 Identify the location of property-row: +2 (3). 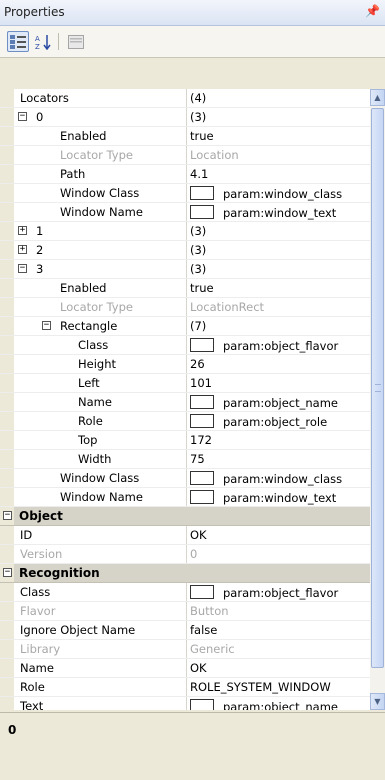
(185, 250).